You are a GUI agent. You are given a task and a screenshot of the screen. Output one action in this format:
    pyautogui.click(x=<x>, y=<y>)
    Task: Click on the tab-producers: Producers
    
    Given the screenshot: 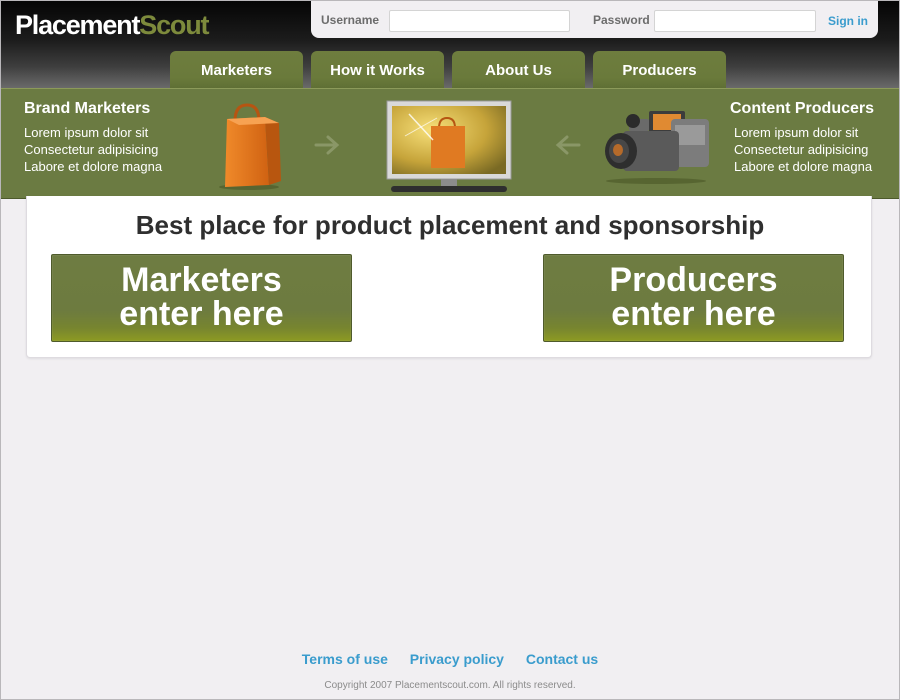 What is the action you would take?
    pyautogui.click(x=659, y=70)
    